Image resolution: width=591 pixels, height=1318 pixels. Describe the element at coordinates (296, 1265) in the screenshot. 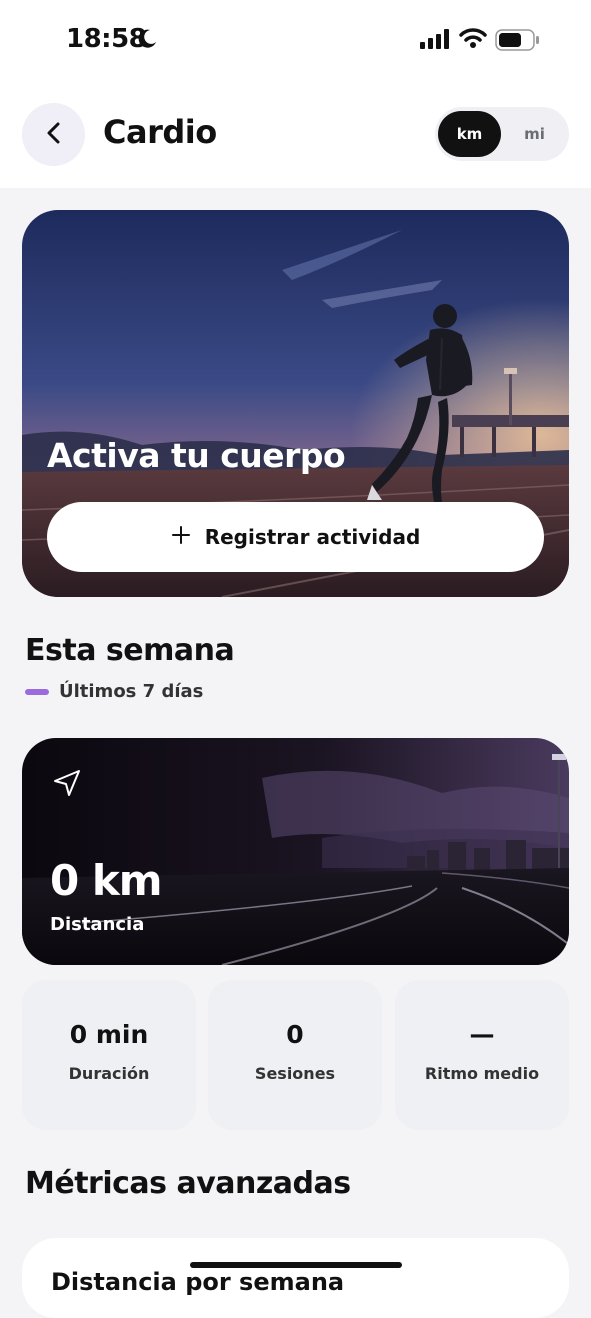

I see `home-indicator` at that location.